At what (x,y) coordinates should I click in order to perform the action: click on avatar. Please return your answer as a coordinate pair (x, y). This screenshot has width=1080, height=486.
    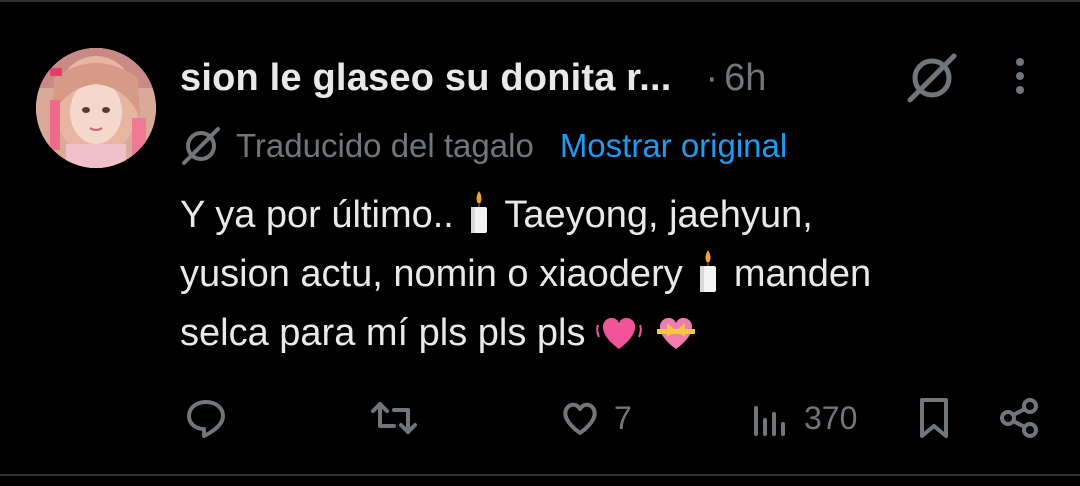
    Looking at the image, I should click on (96, 108).